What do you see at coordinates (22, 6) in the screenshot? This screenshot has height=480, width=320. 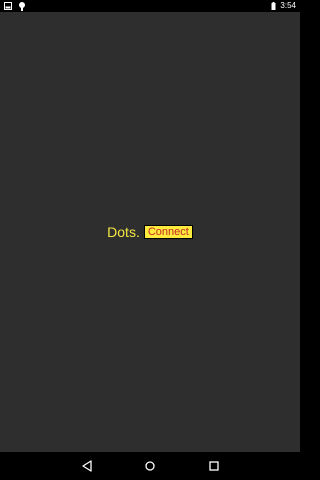 I see `android-notification-icon` at bounding box center [22, 6].